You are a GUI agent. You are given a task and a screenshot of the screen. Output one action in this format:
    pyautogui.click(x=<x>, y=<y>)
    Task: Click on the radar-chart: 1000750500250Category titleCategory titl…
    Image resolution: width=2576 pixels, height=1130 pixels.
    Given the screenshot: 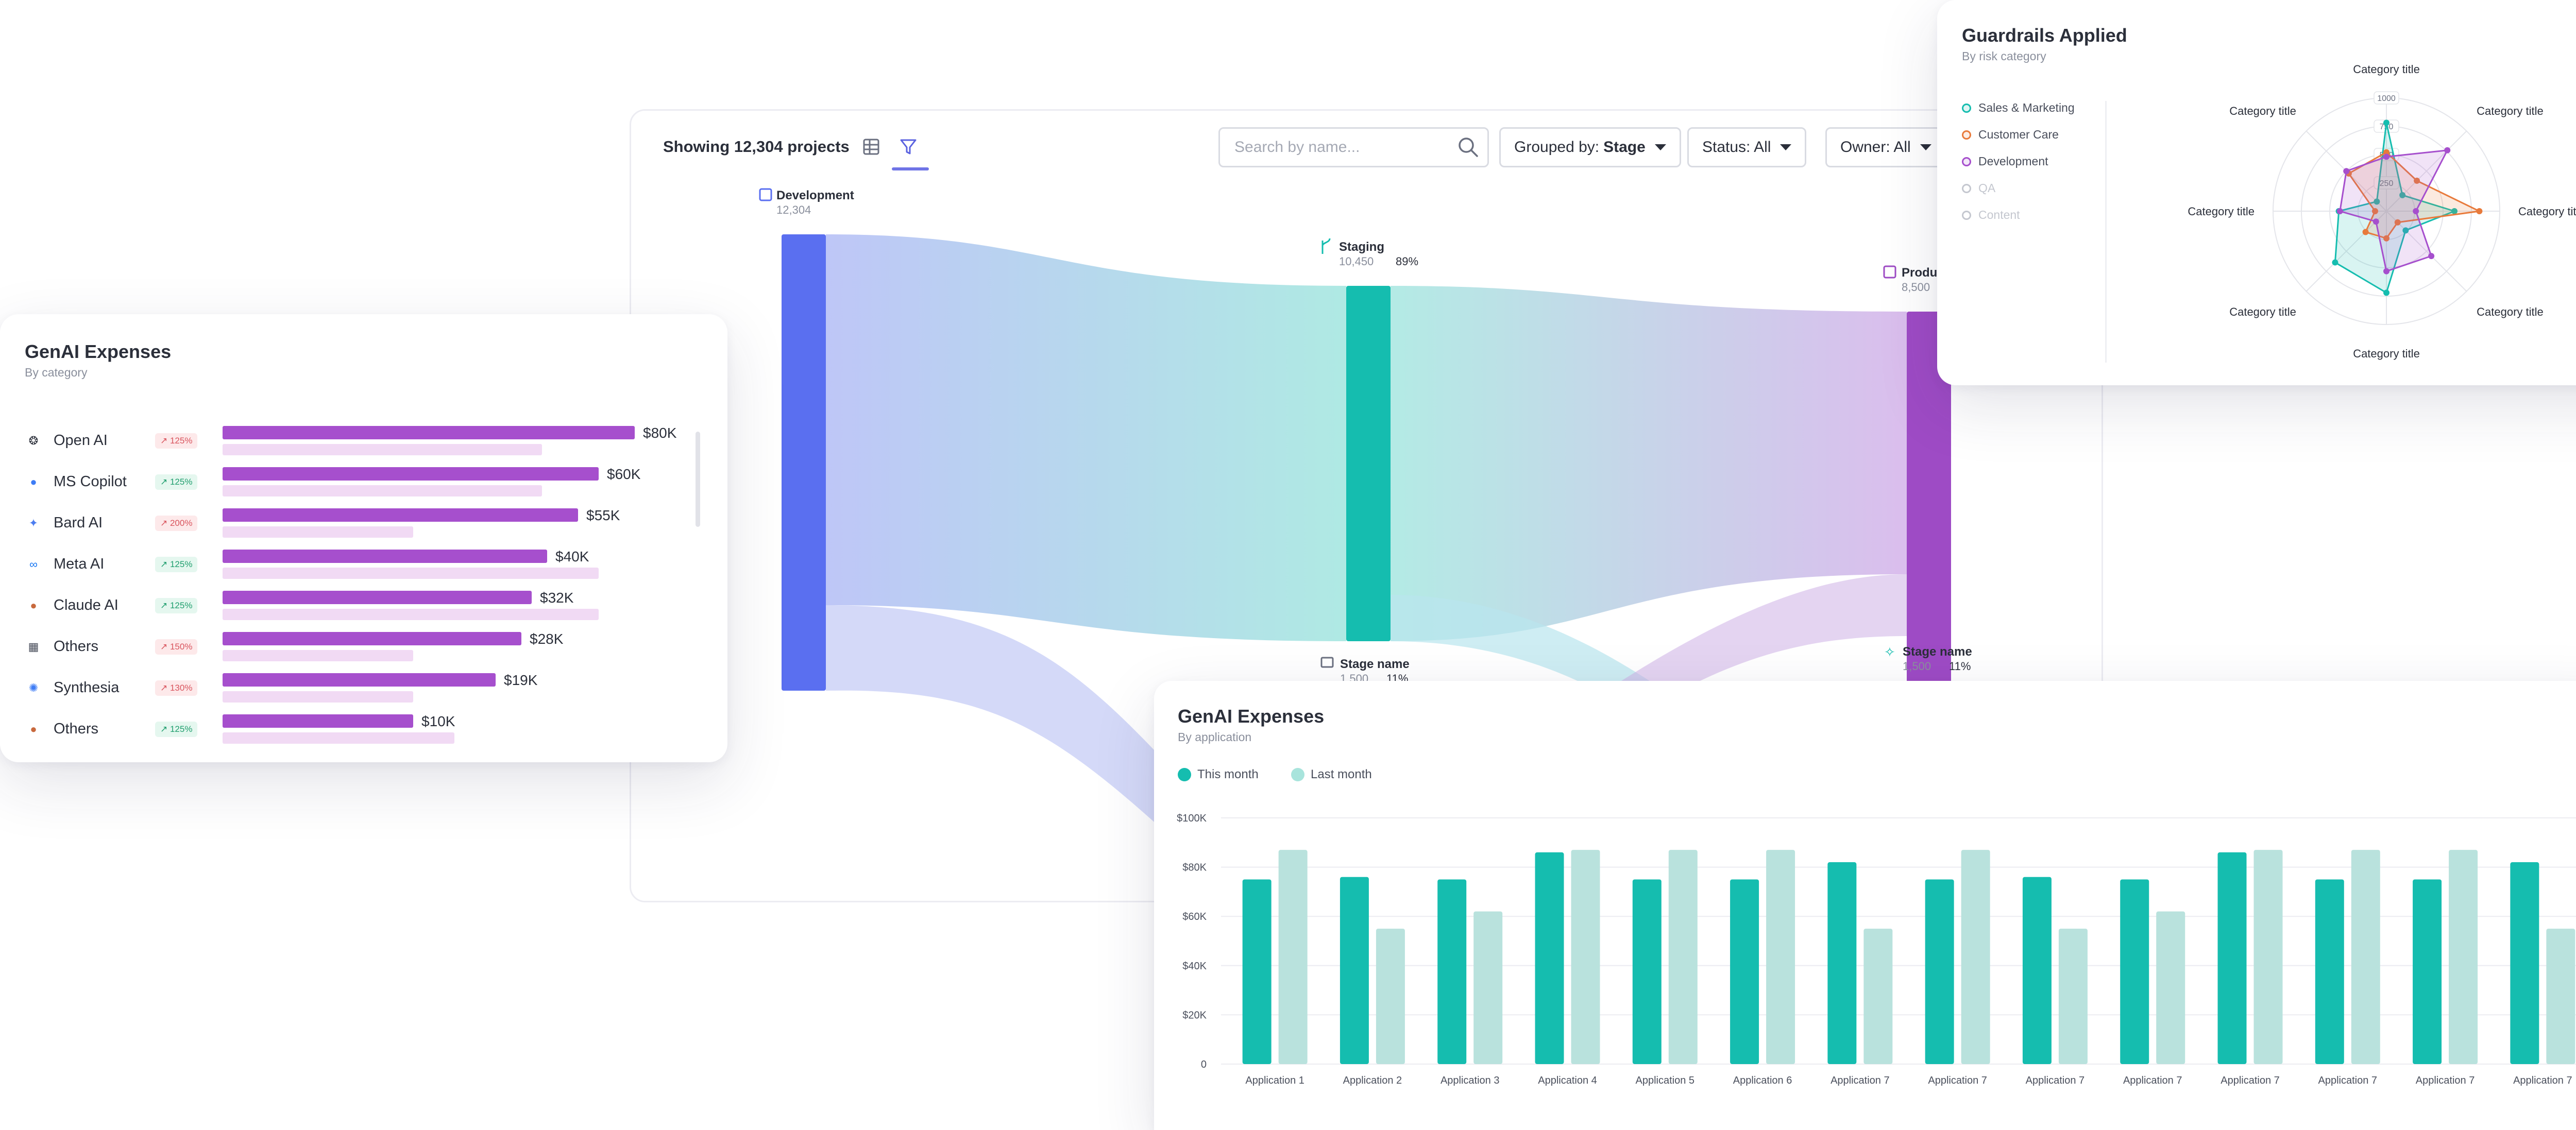 What is the action you would take?
    pyautogui.click(x=2382, y=212)
    